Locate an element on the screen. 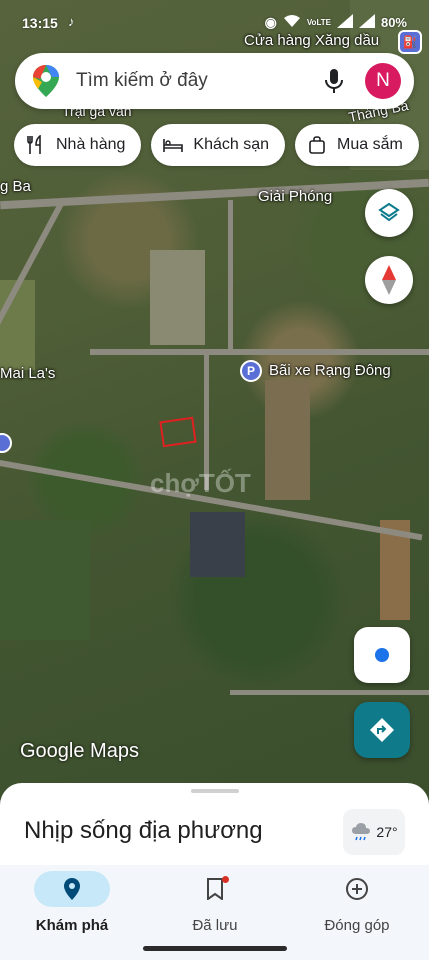  bottom-sheet: Nhịp sống địa phương 27° is located at coordinates (214, 824).